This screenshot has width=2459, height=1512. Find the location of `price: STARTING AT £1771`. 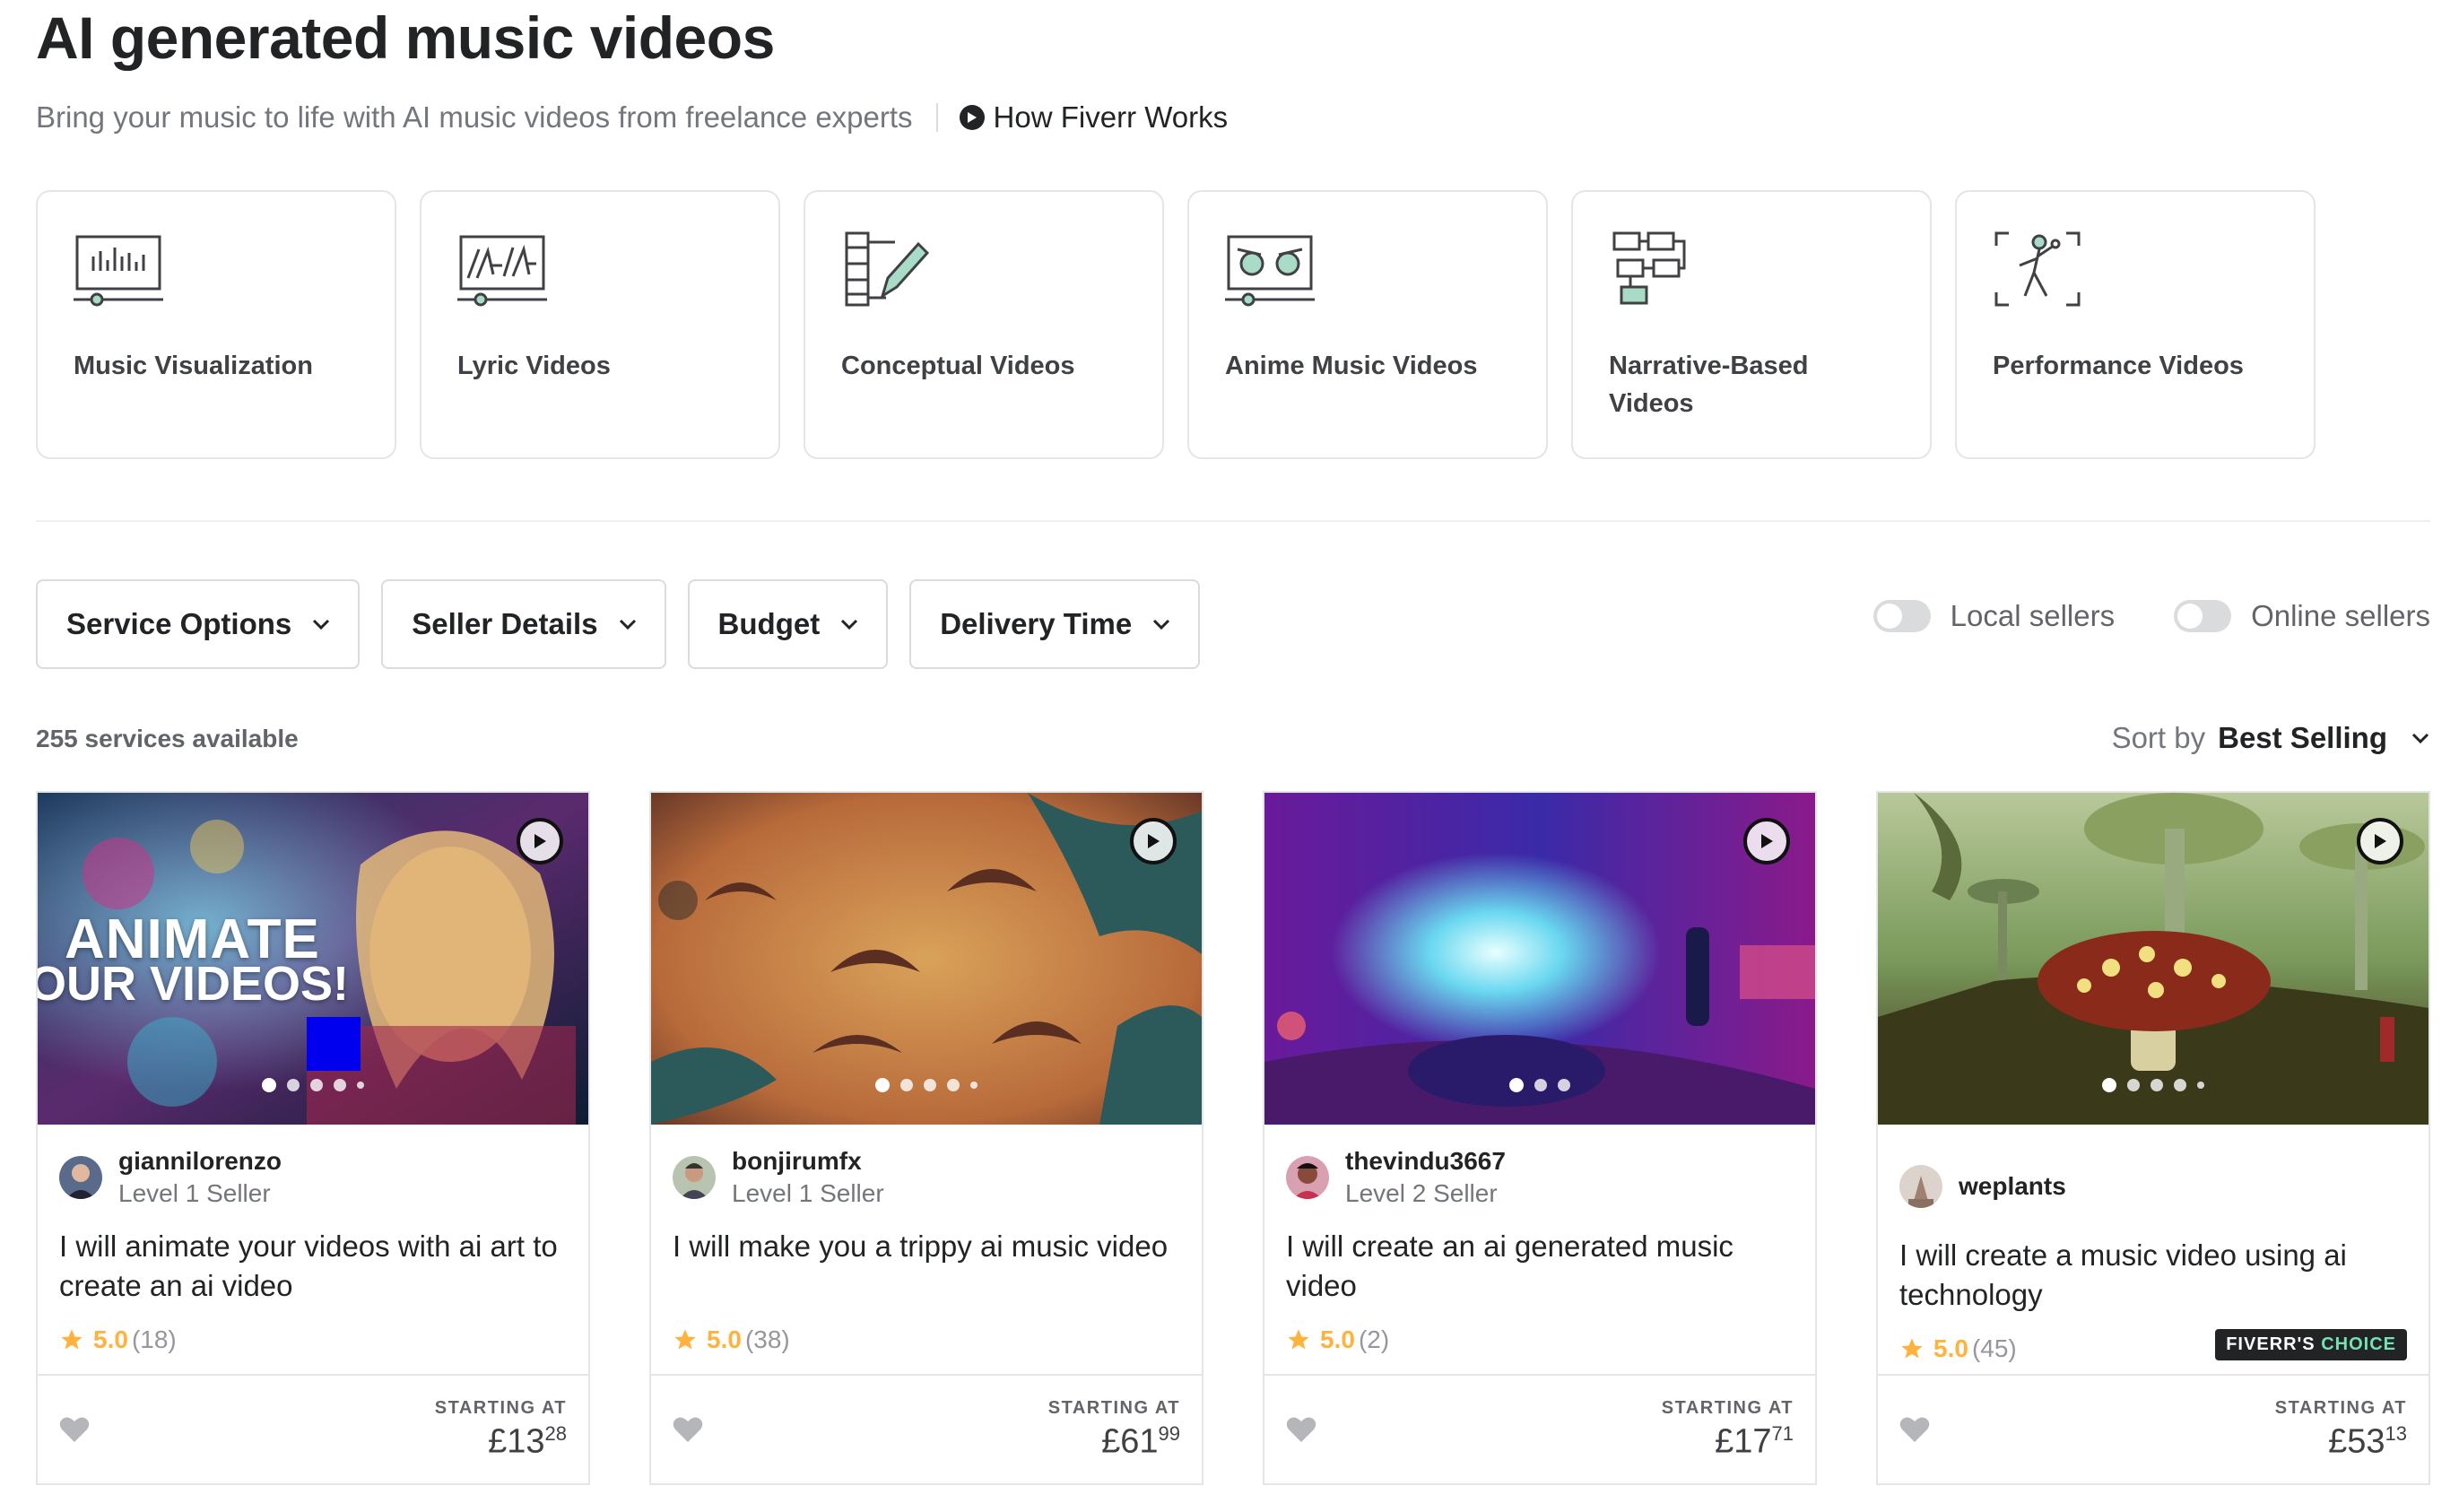

price: STARTING AT £1771 is located at coordinates (1728, 1430).